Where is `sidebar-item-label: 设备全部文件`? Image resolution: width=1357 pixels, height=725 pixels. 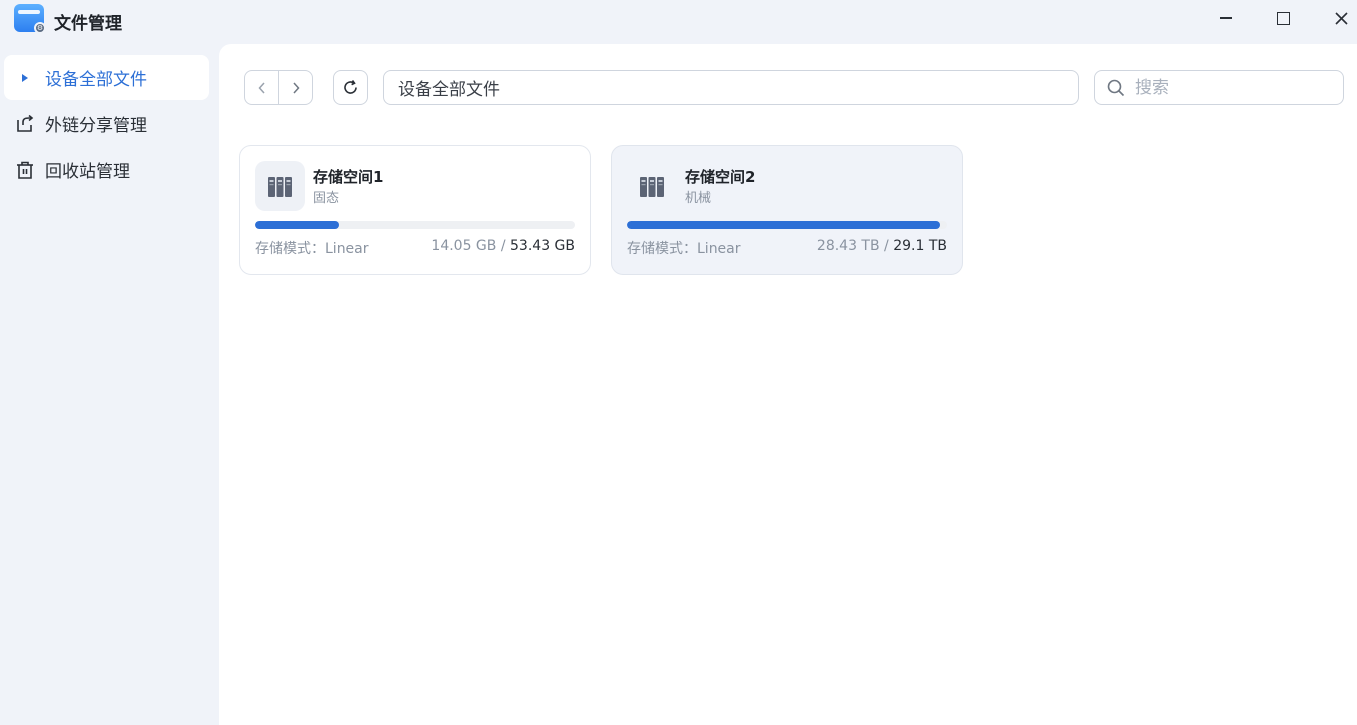
sidebar-item-label: 设备全部文件 is located at coordinates (96, 80).